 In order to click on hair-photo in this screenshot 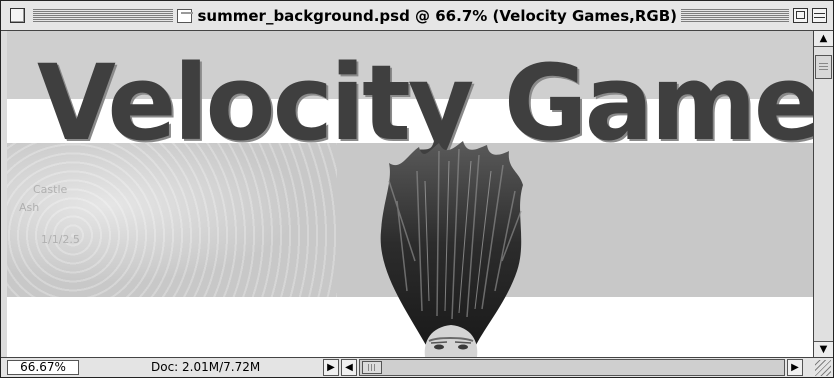, I will do `click(451, 249)`.